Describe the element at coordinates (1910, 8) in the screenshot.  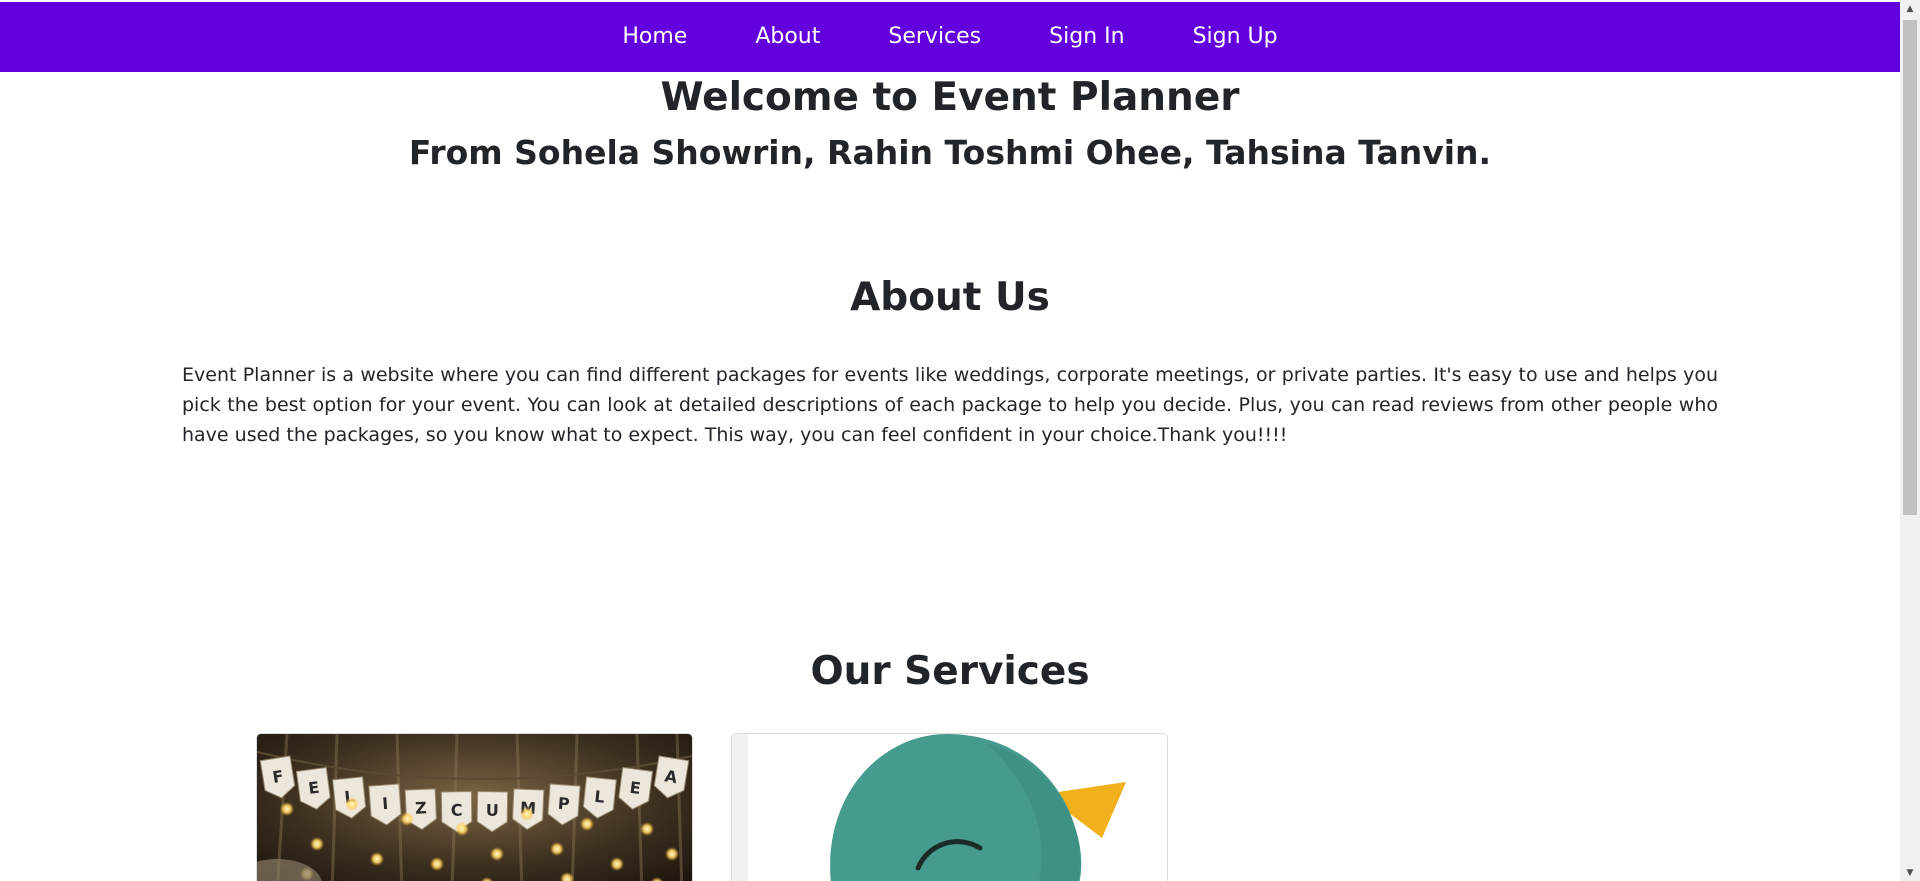
I see `scroll-up-arrow-icon: ▲` at that location.